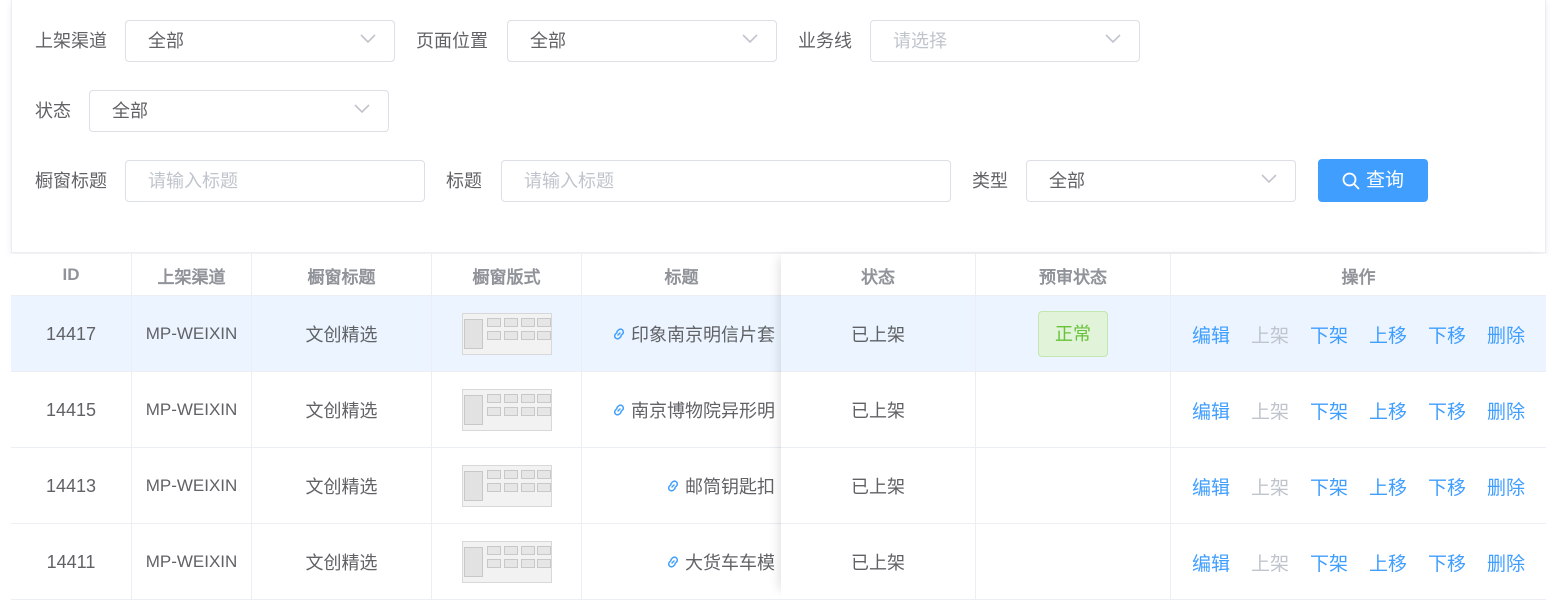 This screenshot has width=1553, height=600. I want to click on window-title-label: 橱窗标题, so click(71, 181).